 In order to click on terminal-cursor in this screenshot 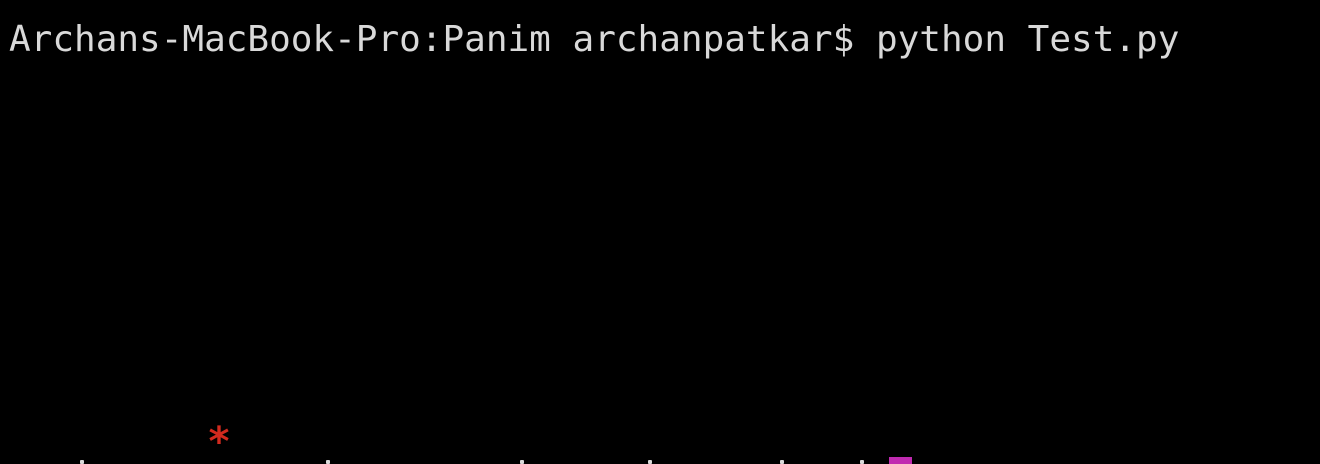, I will do `click(900, 460)`.